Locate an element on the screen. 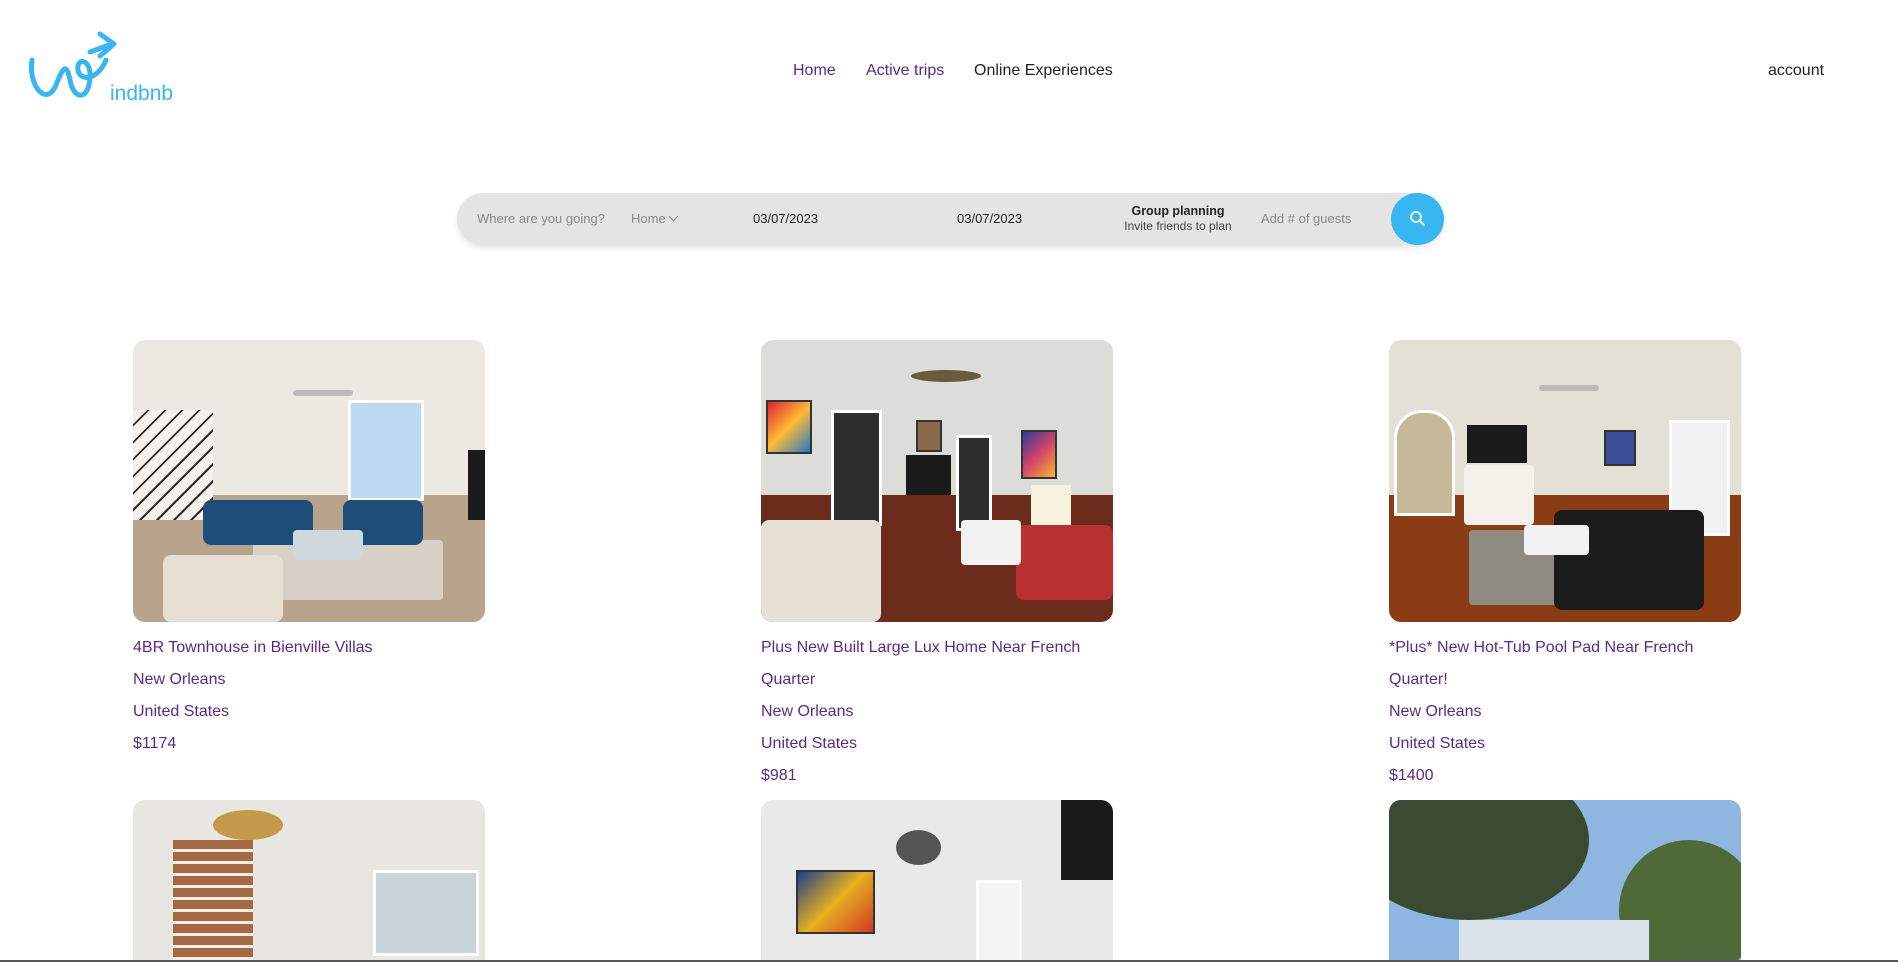 The image size is (1898, 962). chevron-down-icon is located at coordinates (673, 216).